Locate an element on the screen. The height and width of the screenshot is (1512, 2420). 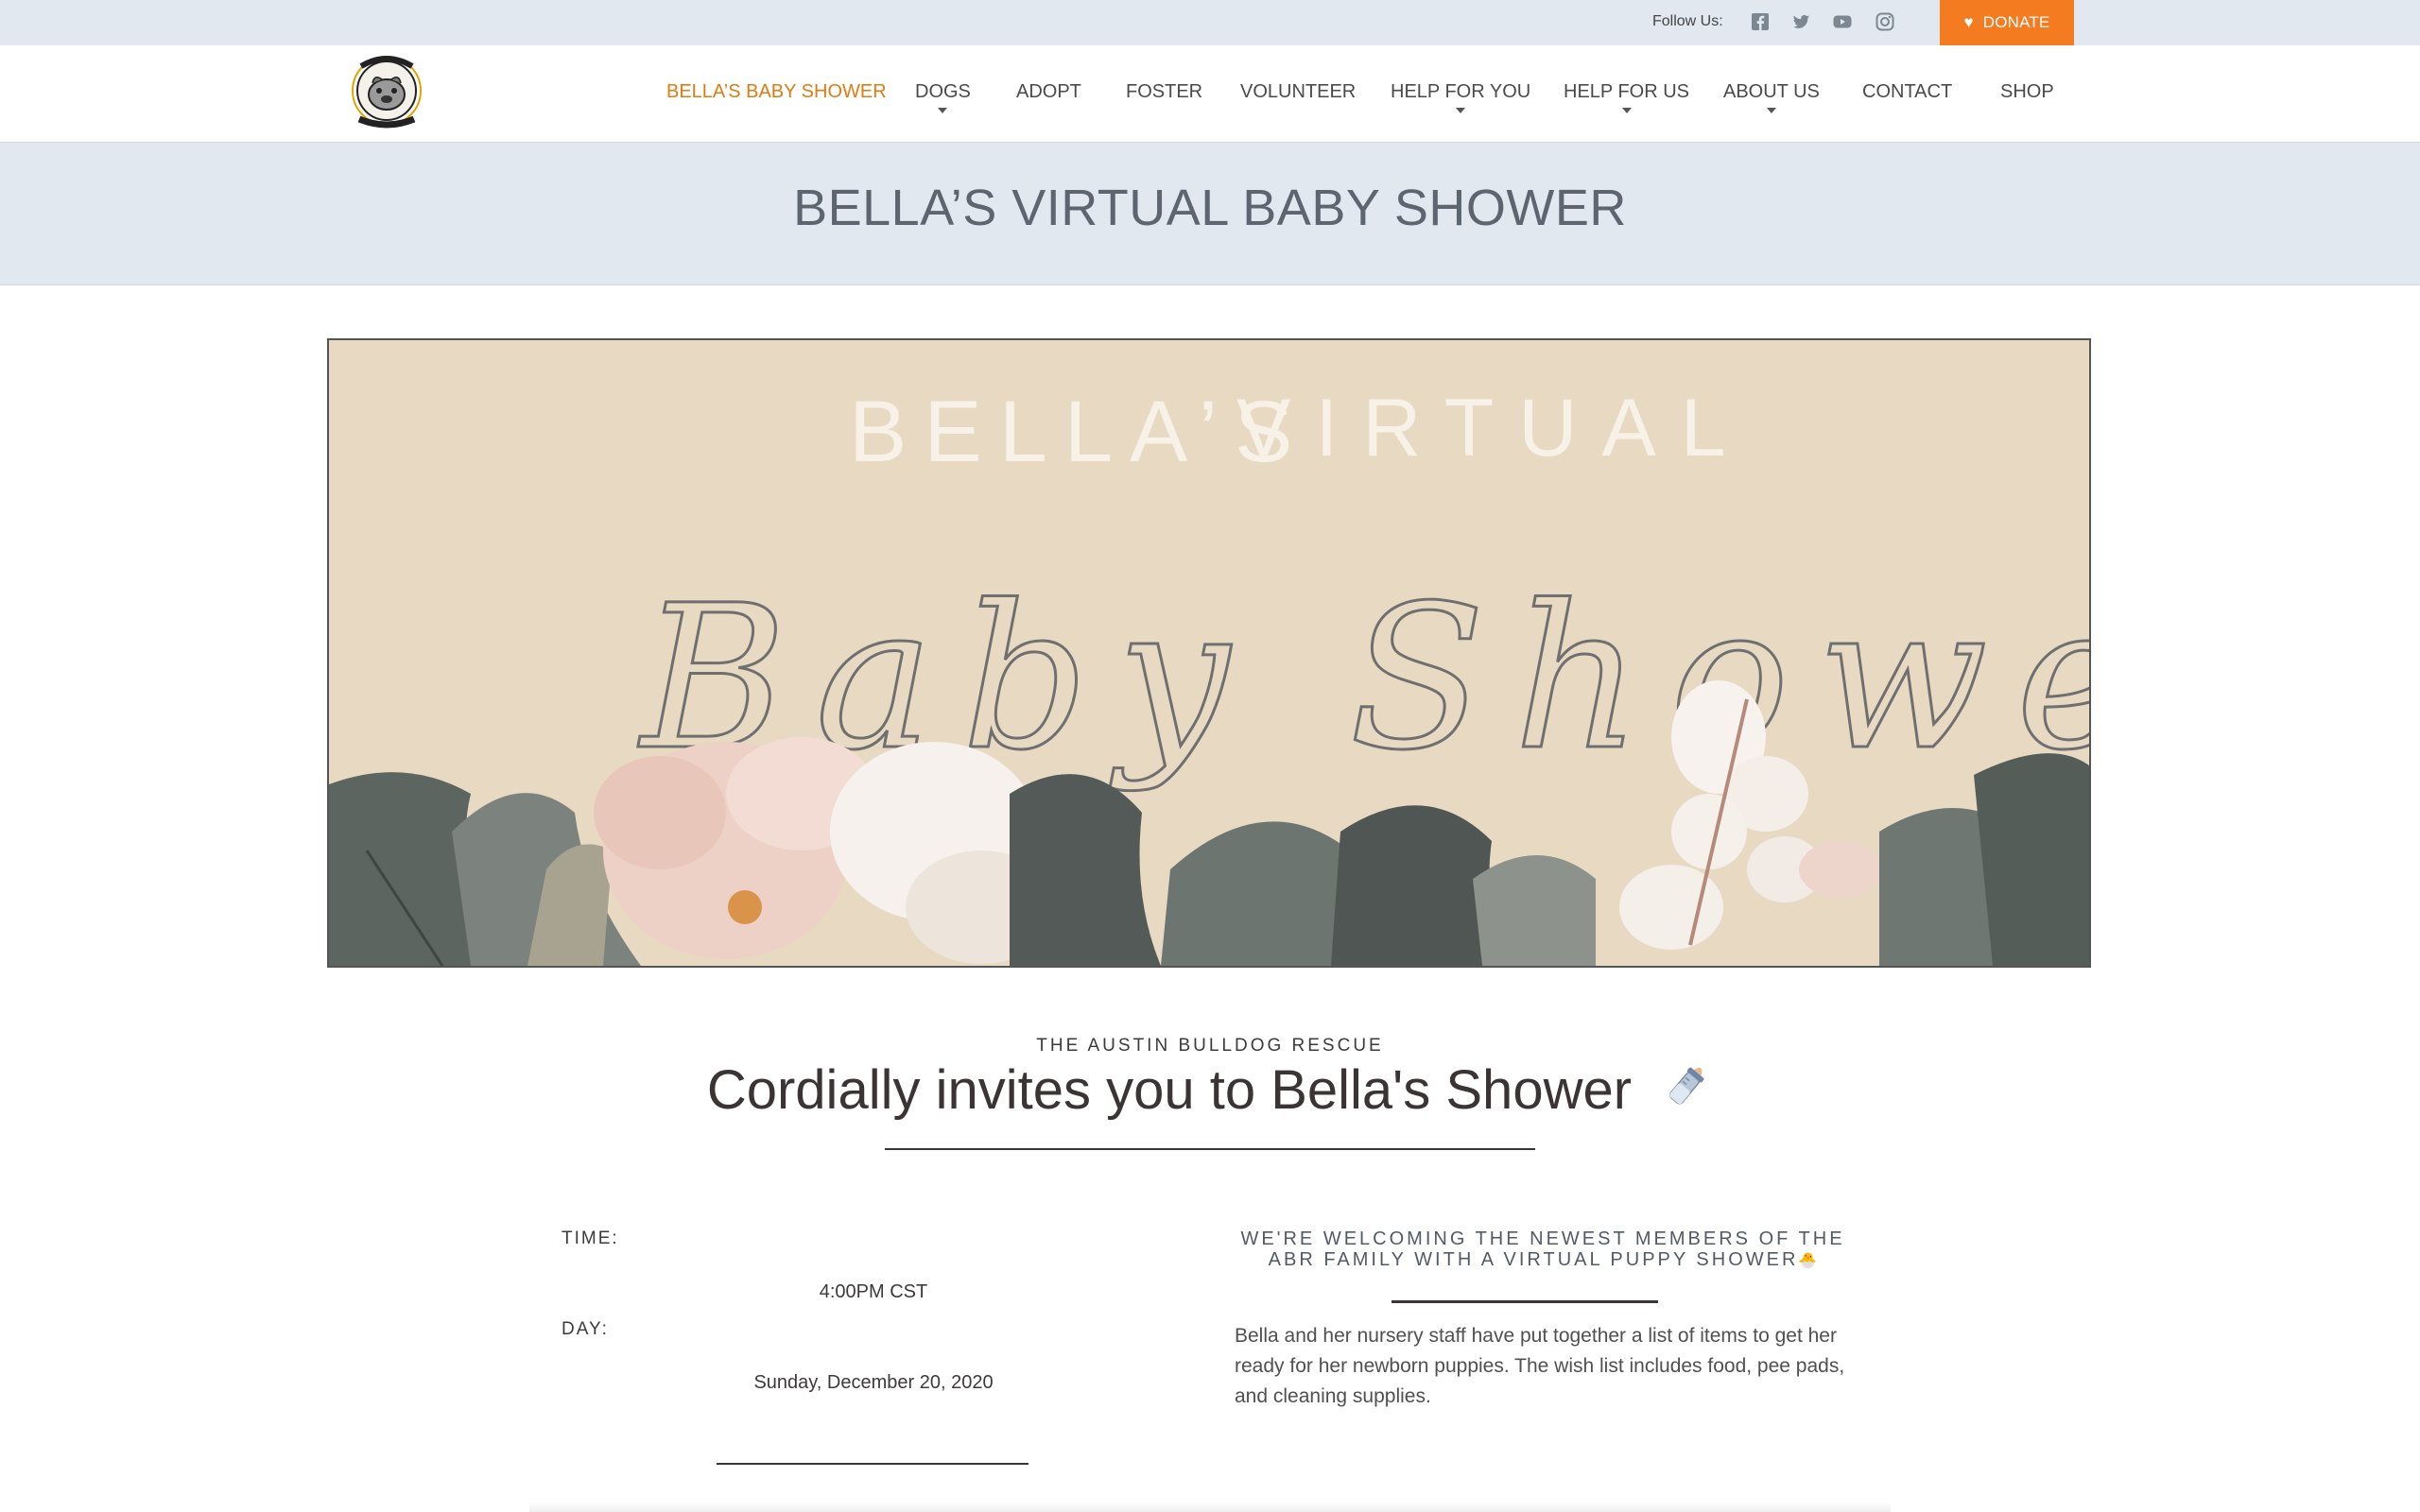
nav-label: DOGS is located at coordinates (943, 91).